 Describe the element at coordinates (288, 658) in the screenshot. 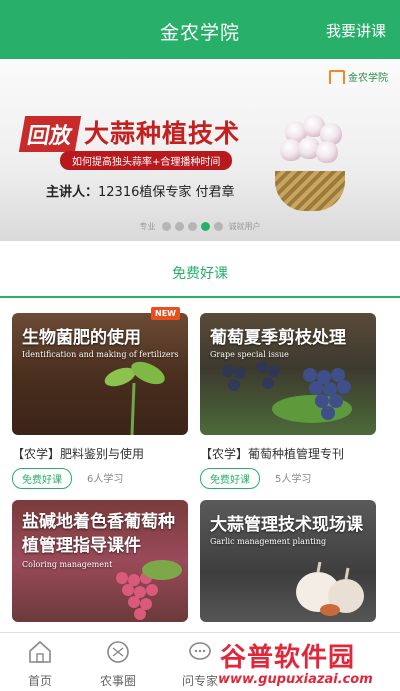

I see `watermark-title: 谷普软件园` at that location.